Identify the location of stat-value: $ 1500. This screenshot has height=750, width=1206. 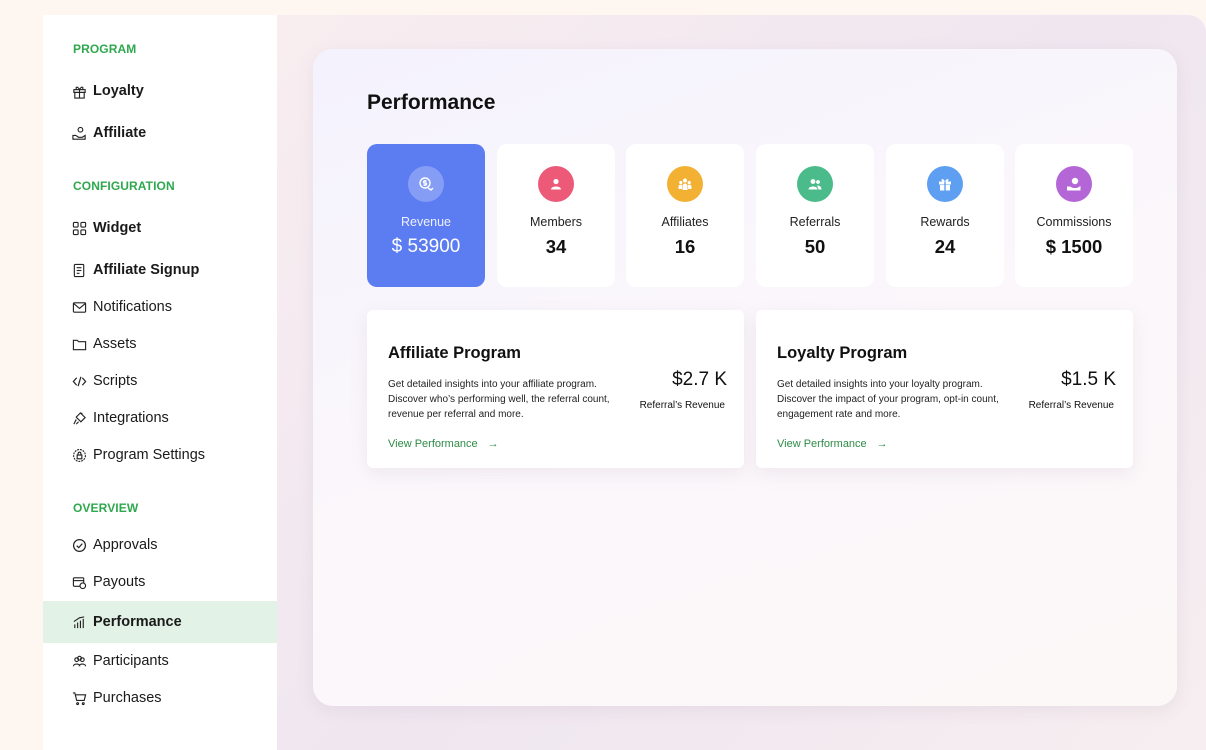
(1074, 246).